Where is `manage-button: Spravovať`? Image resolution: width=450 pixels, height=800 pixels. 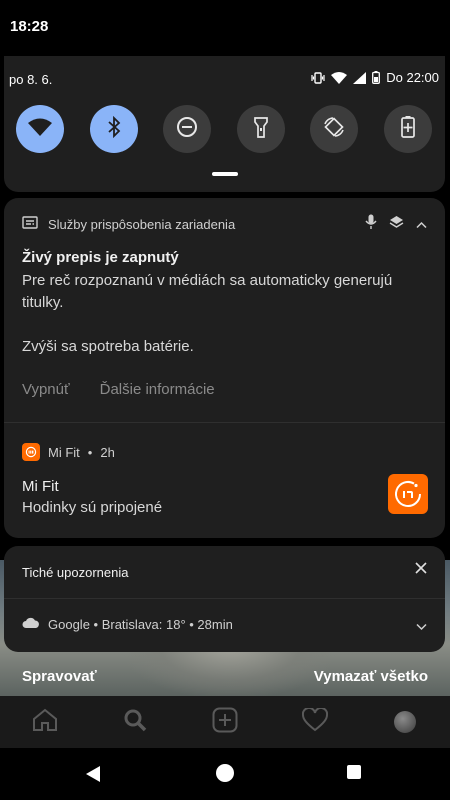
manage-button: Spravovať is located at coordinates (59, 676).